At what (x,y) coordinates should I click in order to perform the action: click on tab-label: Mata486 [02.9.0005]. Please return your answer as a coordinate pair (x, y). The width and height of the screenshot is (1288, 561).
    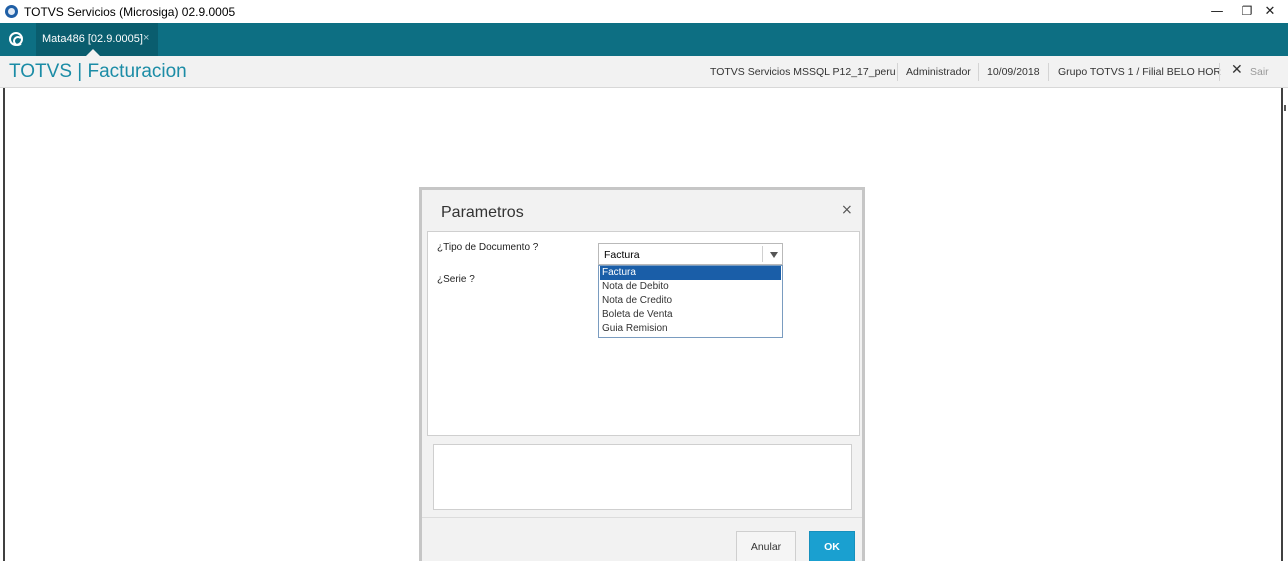
    Looking at the image, I should click on (92, 39).